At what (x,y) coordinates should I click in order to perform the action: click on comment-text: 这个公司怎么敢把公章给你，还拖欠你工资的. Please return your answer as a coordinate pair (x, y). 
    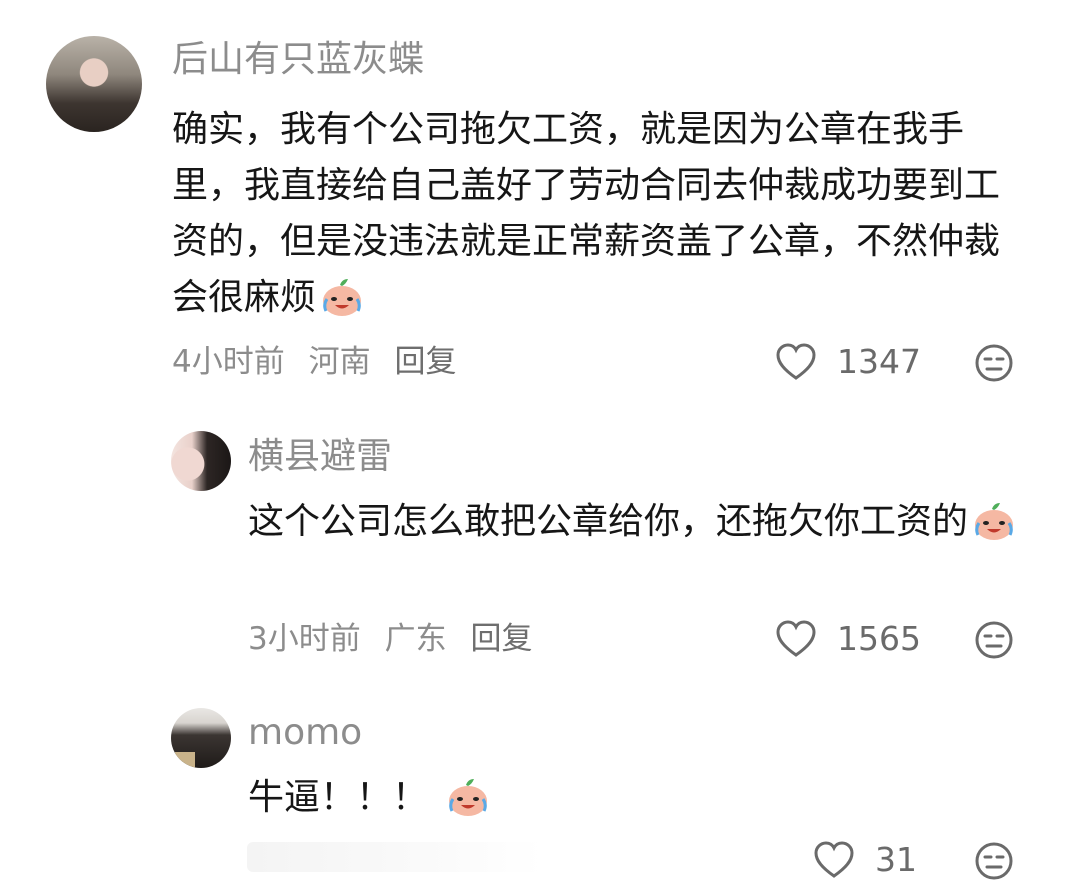
    Looking at the image, I should click on (633, 522).